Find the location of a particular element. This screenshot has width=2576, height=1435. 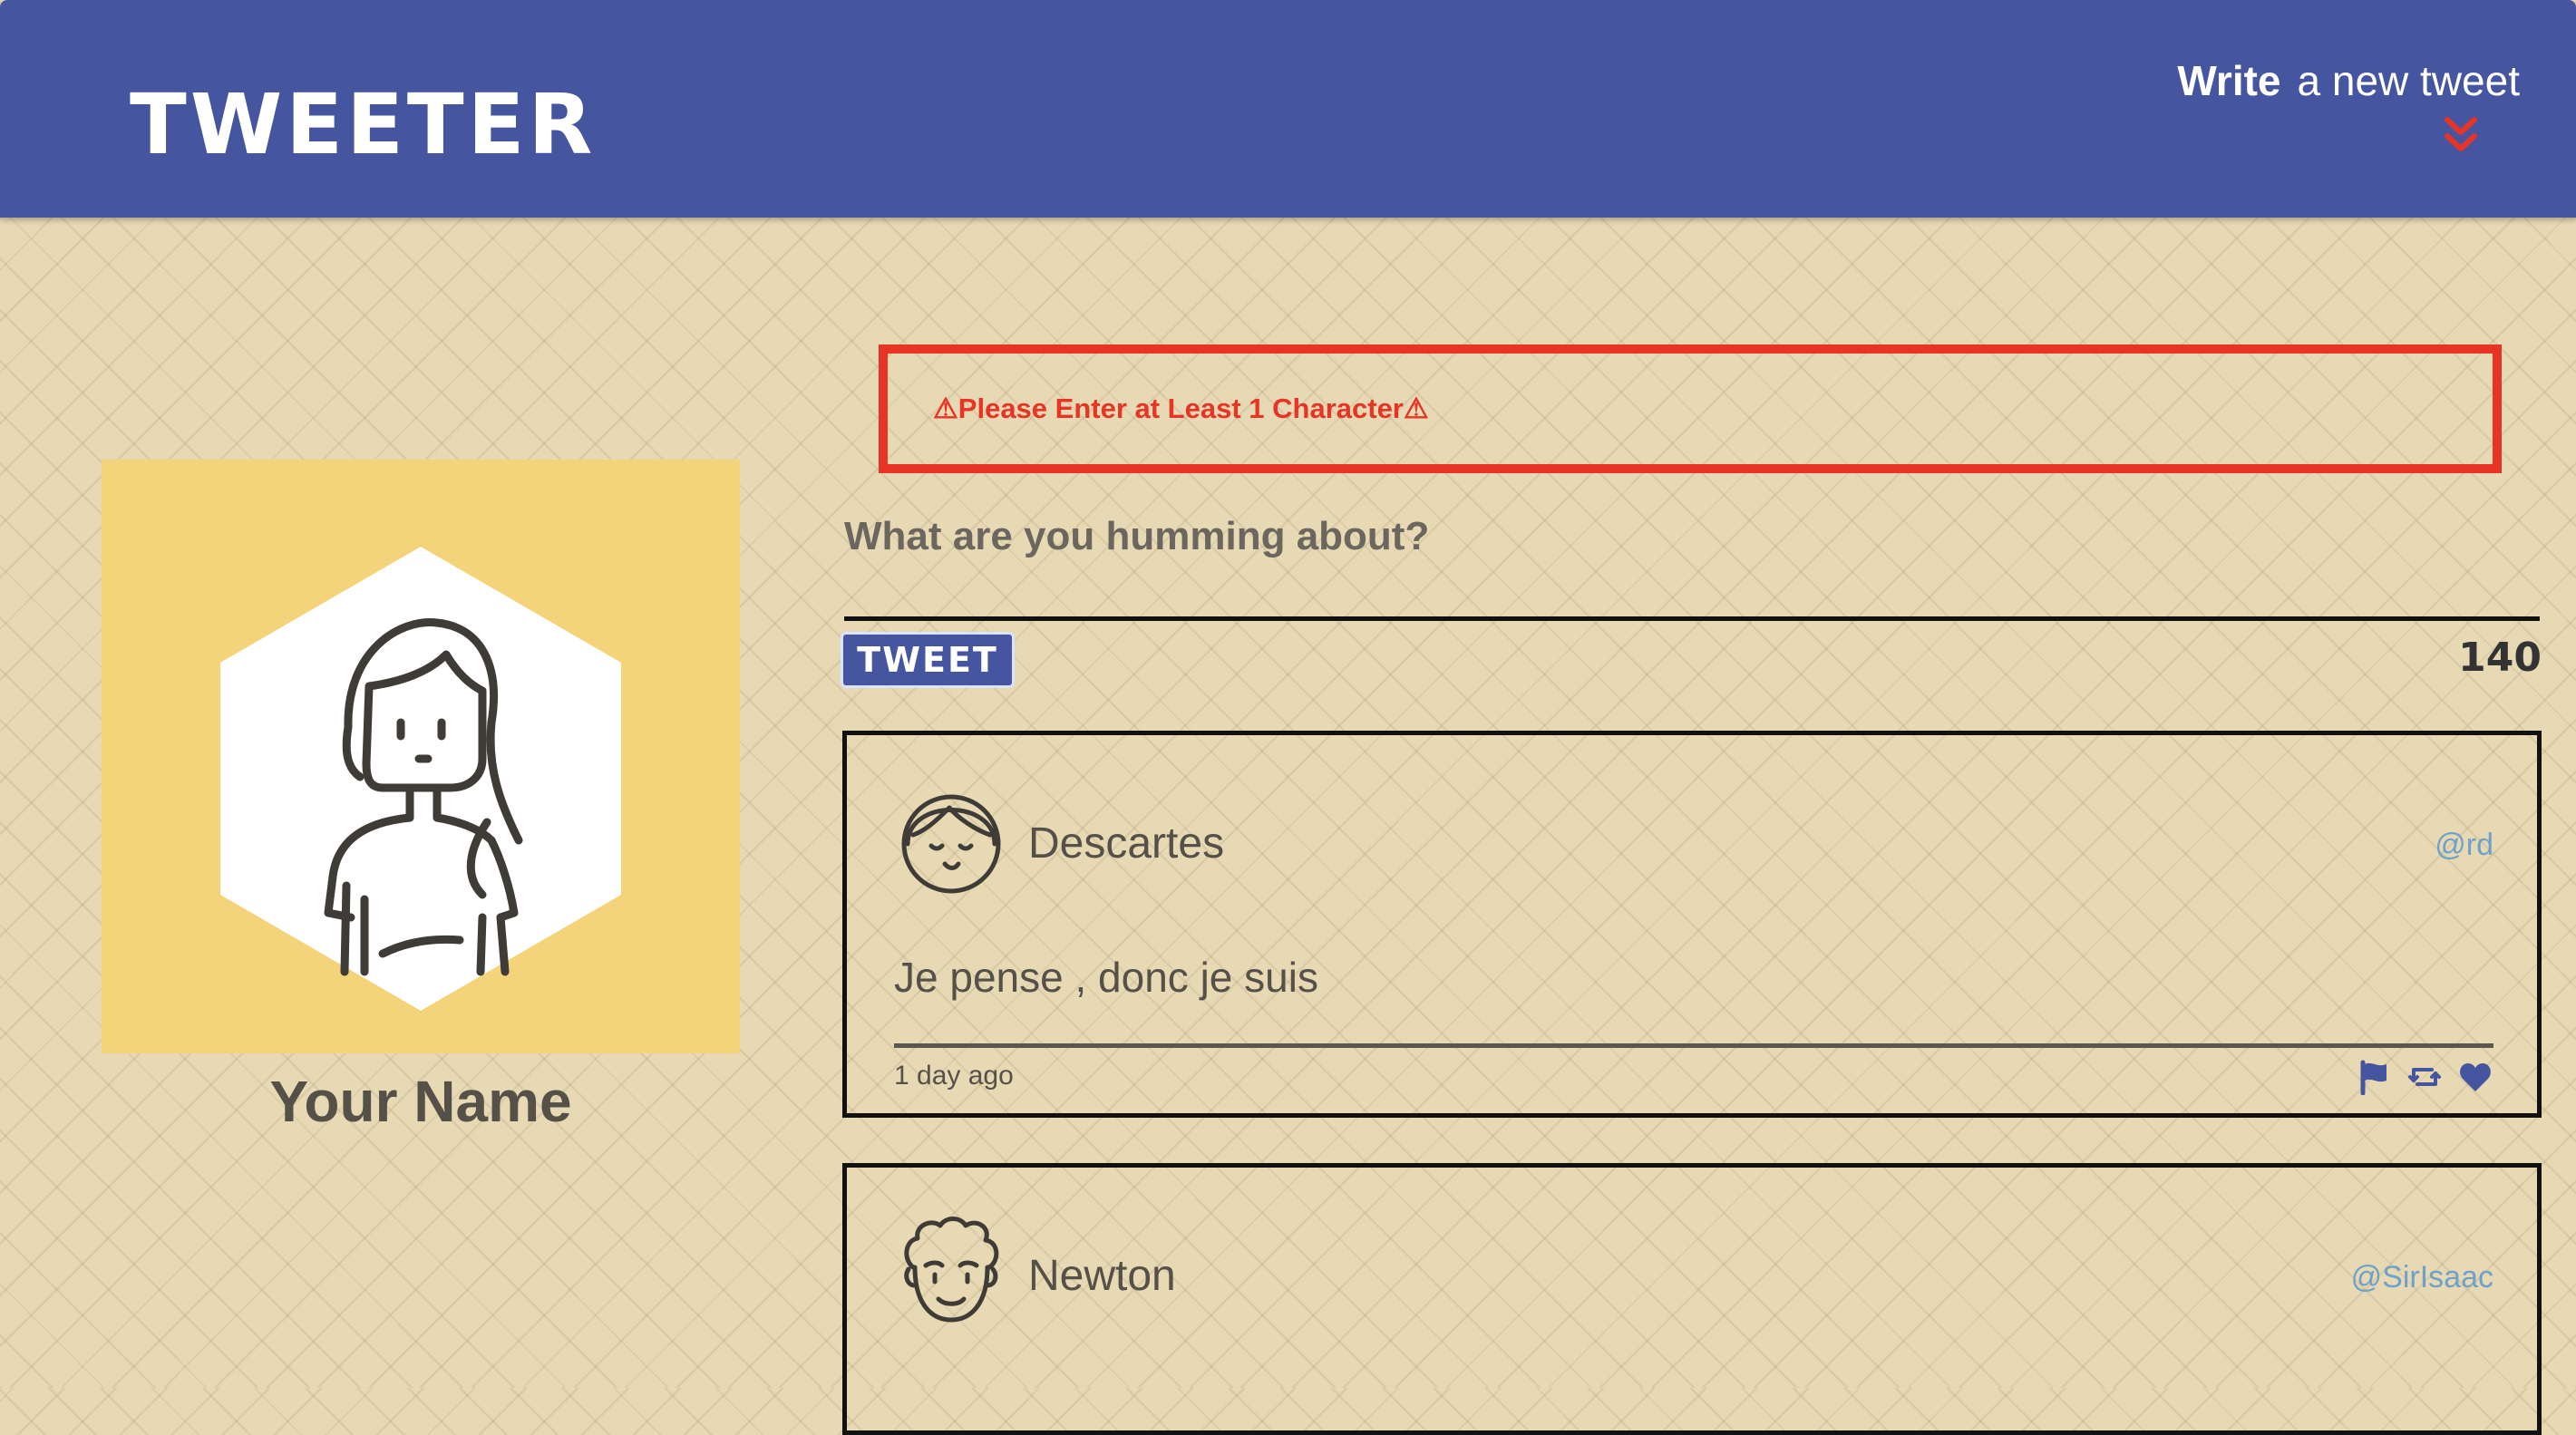

tweet-author-name: Newton is located at coordinates (1102, 1276).